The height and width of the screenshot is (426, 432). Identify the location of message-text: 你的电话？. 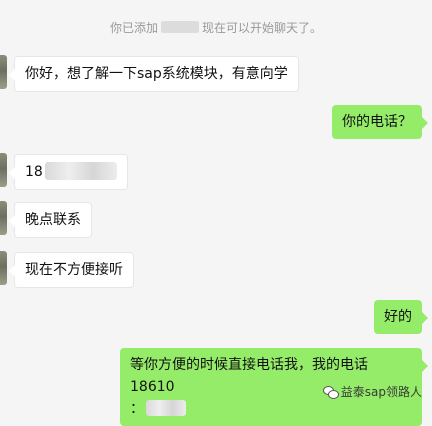
(377, 122).